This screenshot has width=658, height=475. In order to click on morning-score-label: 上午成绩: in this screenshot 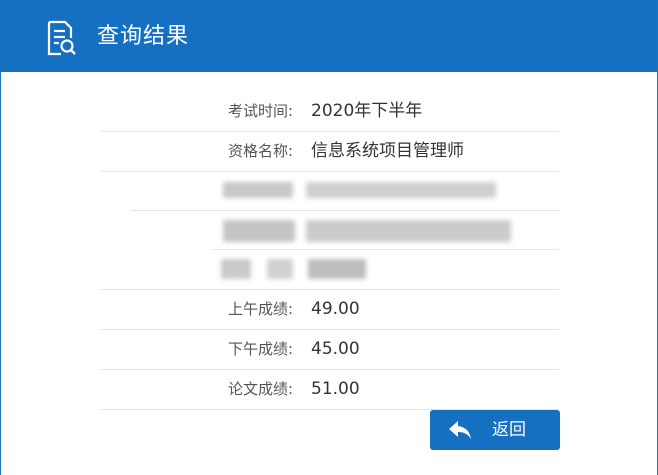, I will do `click(260, 309)`.